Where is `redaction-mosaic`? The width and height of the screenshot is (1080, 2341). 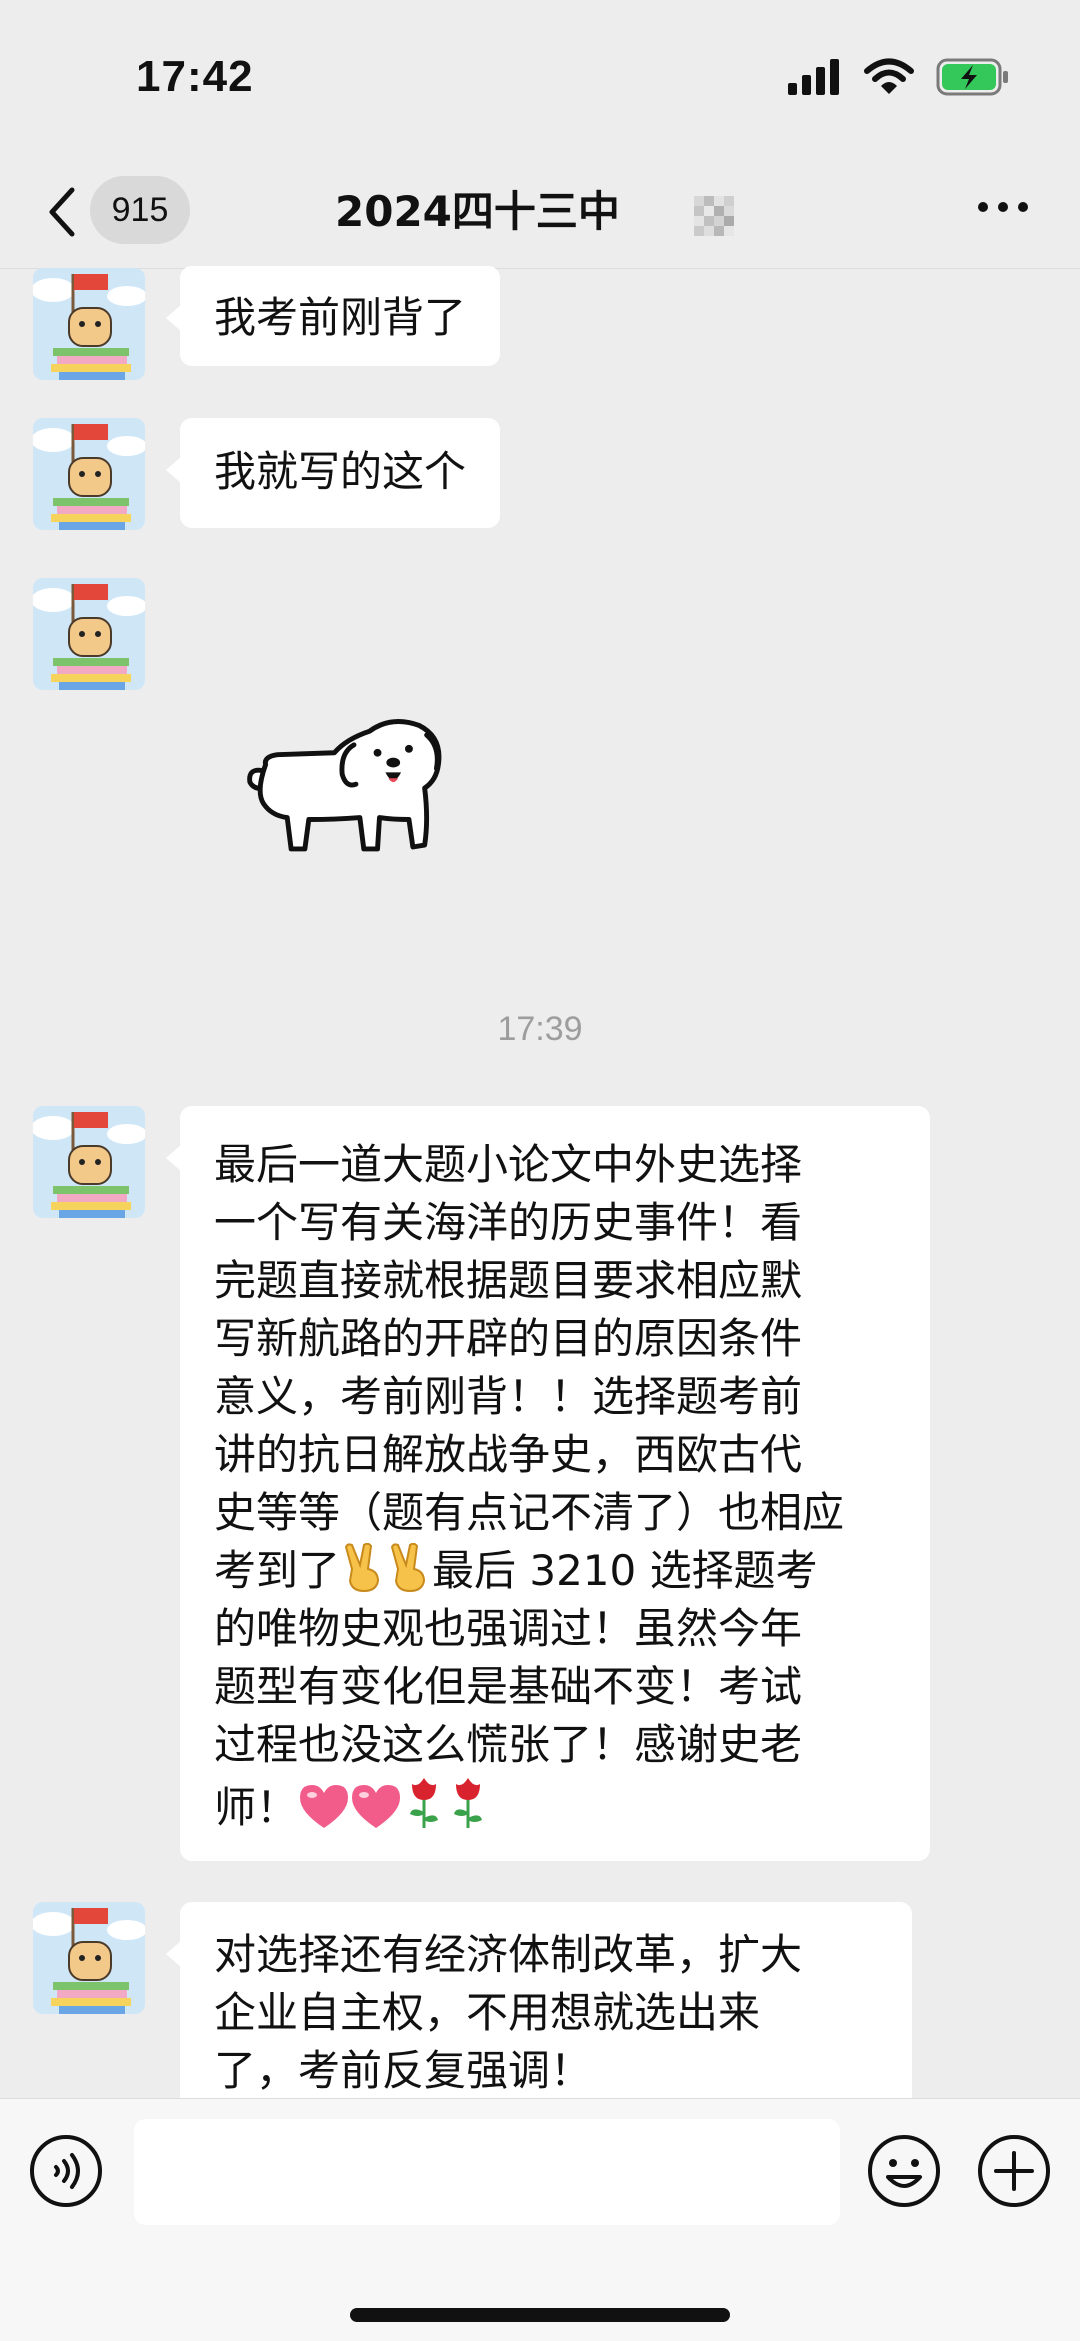
redaction-mosaic is located at coordinates (714, 216).